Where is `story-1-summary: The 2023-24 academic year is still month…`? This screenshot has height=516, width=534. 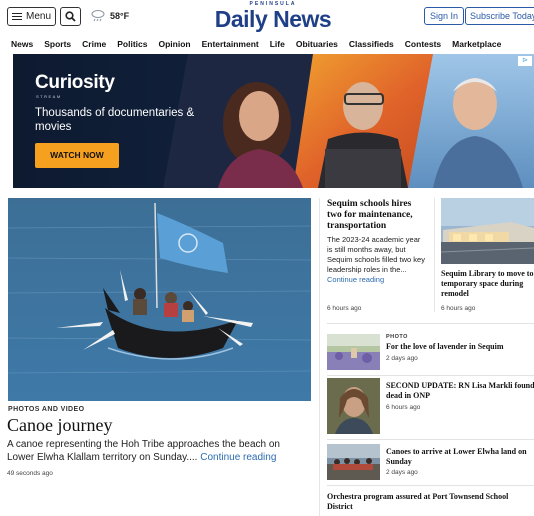 story-1-summary: The 2023-24 academic year is still month… is located at coordinates (376, 260).